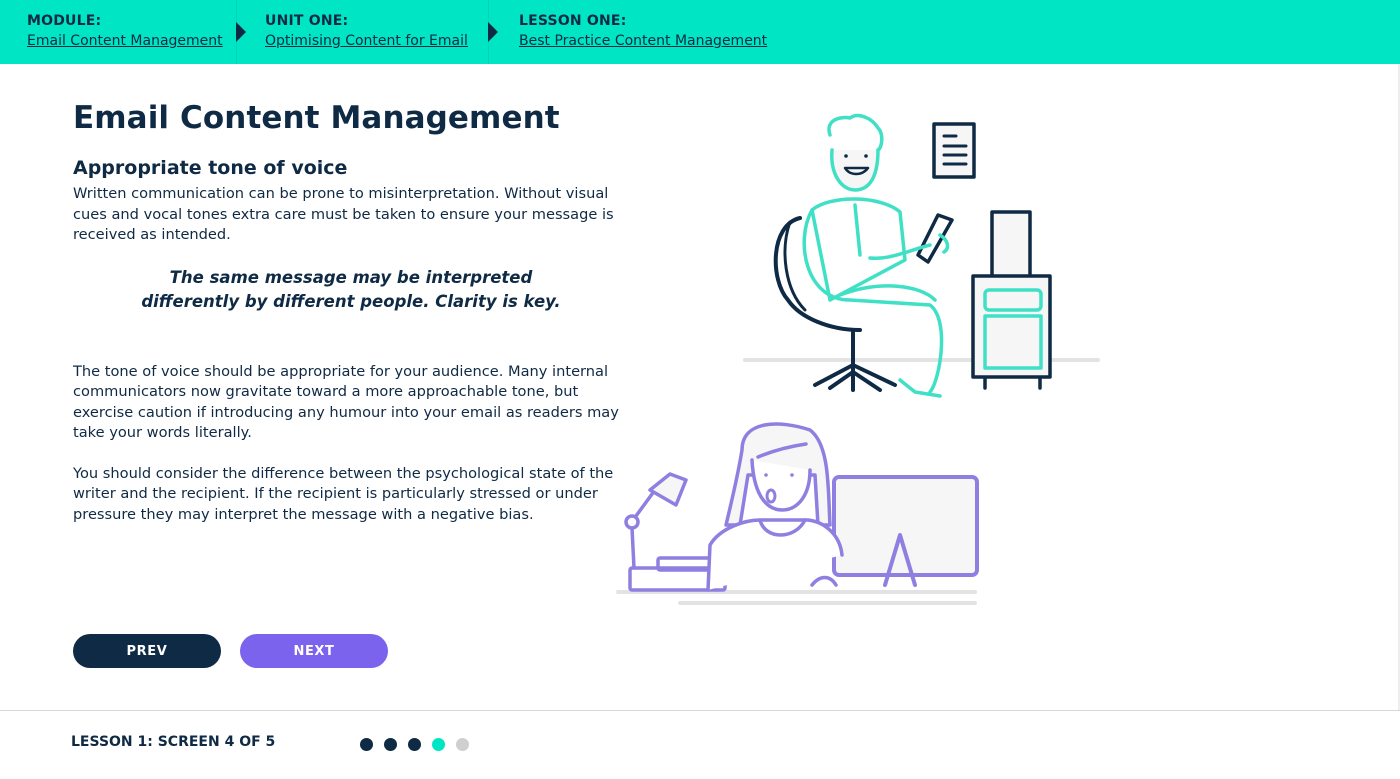 The width and height of the screenshot is (1400, 779). I want to click on footer-divider, so click(700, 710).